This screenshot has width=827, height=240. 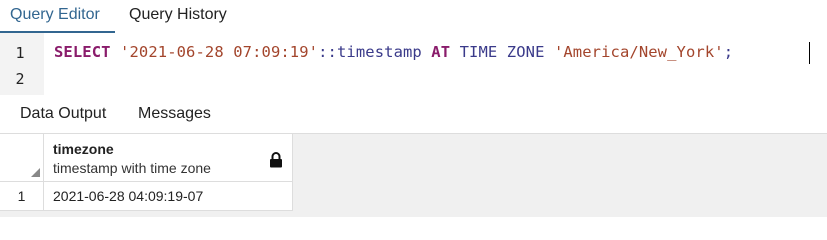 I want to click on keyword-select: SELECT, so click(x=82, y=52).